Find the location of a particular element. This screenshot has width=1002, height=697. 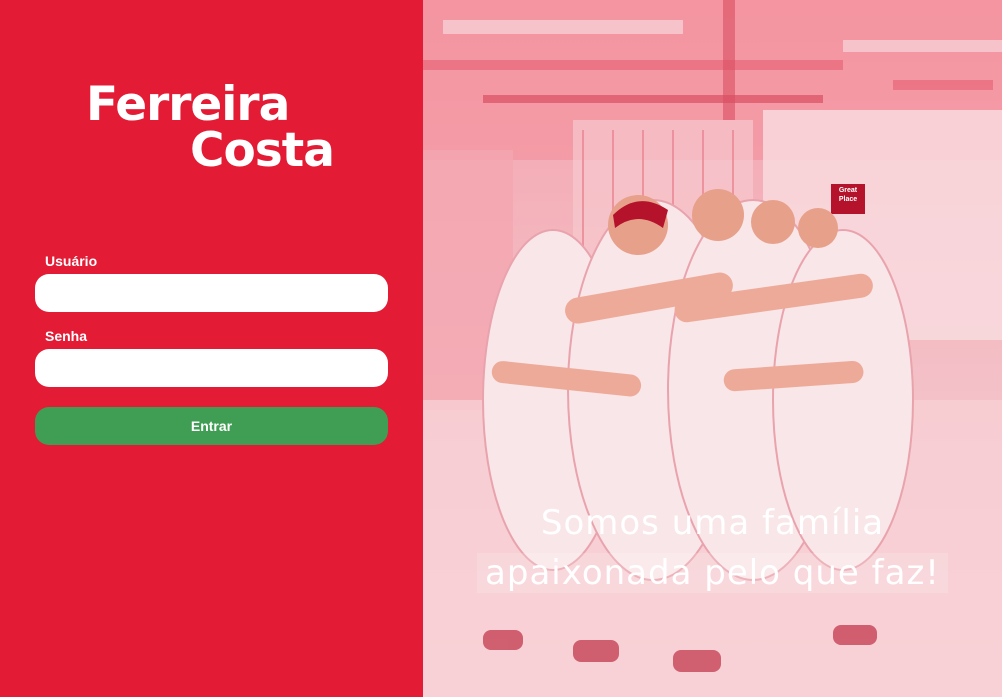

password-label: Senha is located at coordinates (66, 336).